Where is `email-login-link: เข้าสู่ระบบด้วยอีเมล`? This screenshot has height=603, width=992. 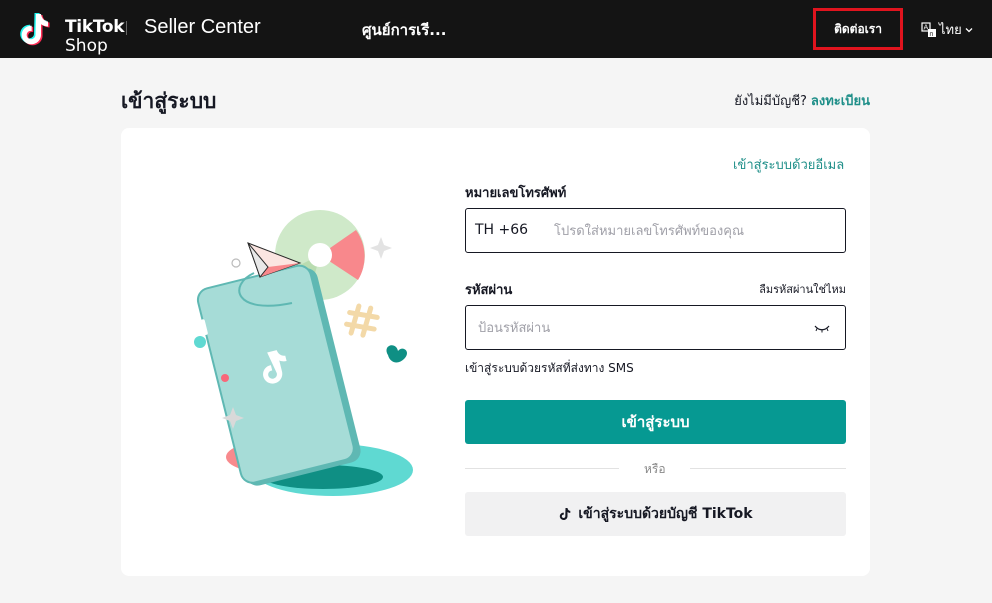
email-login-link: เข้าสู่ระบบด้วยอีเมล is located at coordinates (788, 164).